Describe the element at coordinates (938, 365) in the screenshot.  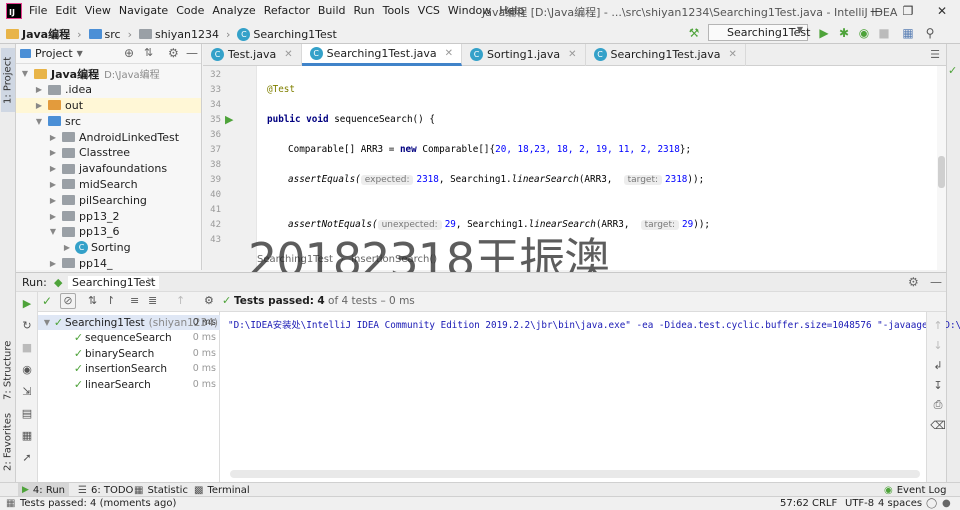
I see `soft-wrap-icon: ↲` at that location.